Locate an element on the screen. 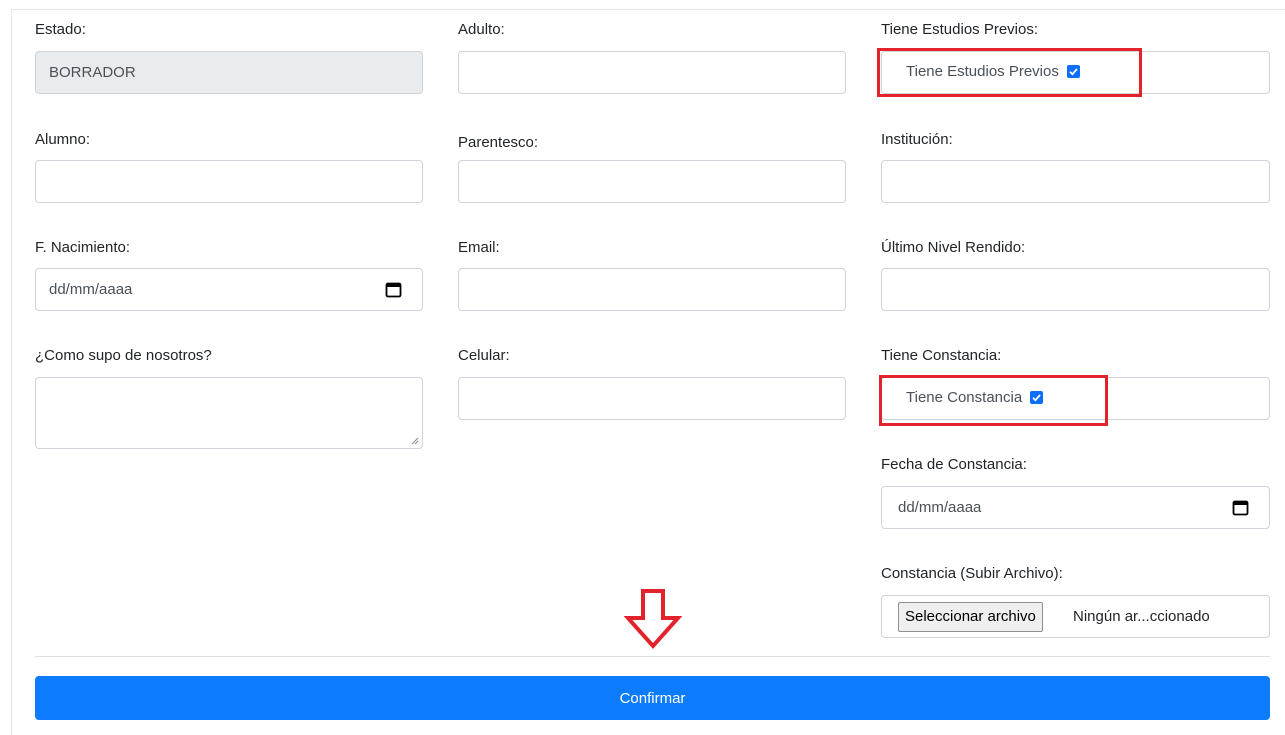  estado-value: BORRADOR is located at coordinates (92, 72).